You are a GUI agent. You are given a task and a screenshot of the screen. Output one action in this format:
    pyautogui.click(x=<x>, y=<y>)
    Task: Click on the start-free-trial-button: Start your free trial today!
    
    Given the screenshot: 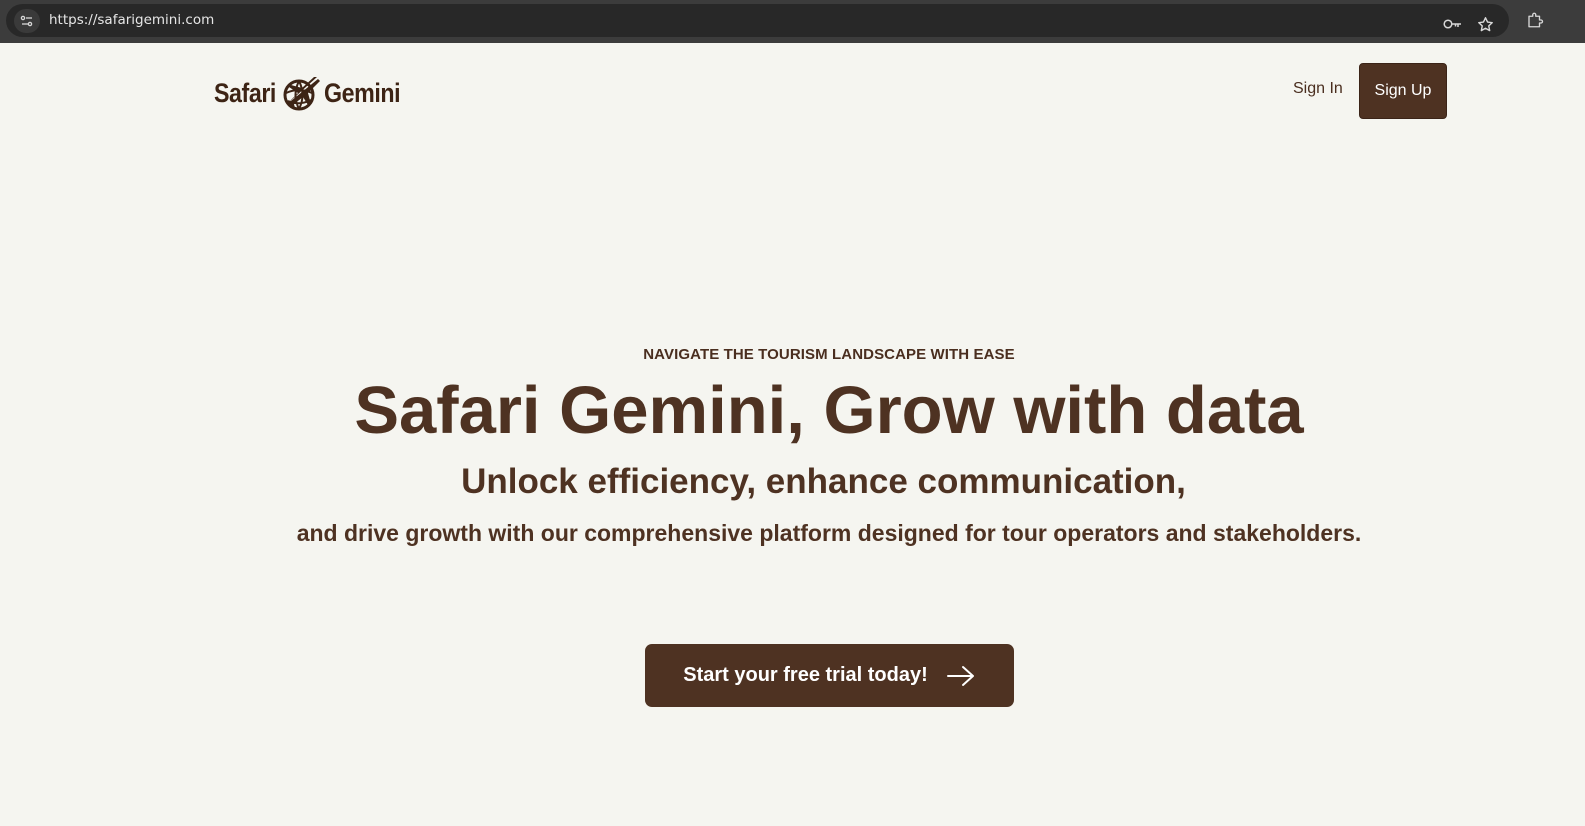 What is the action you would take?
    pyautogui.click(x=829, y=675)
    